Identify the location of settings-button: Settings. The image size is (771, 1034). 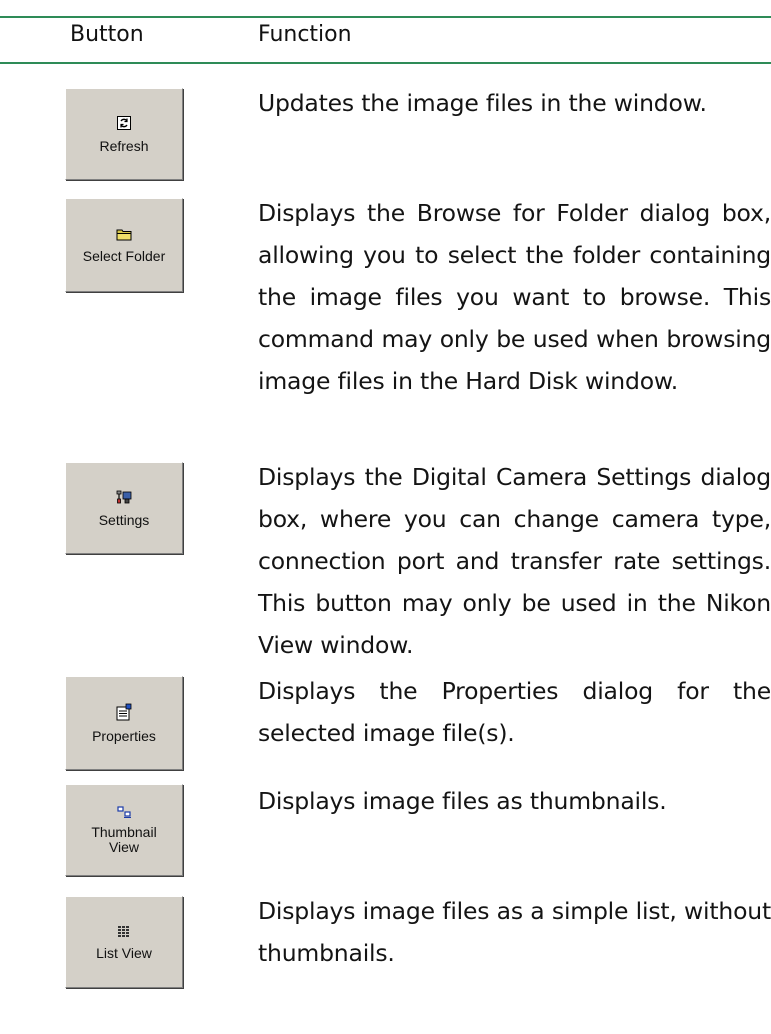
(124, 508).